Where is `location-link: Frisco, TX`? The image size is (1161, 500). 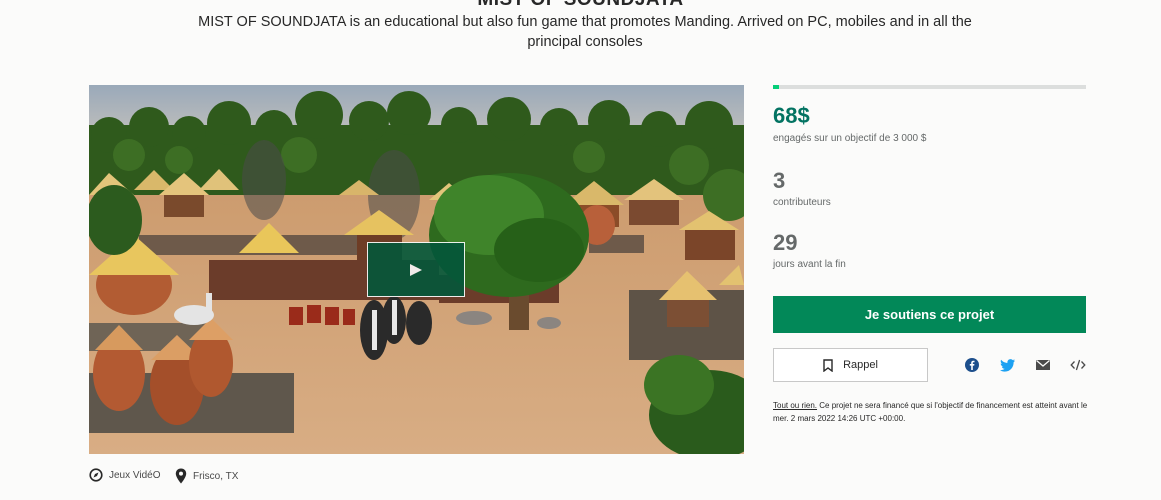 location-link: Frisco, TX is located at coordinates (206, 476).